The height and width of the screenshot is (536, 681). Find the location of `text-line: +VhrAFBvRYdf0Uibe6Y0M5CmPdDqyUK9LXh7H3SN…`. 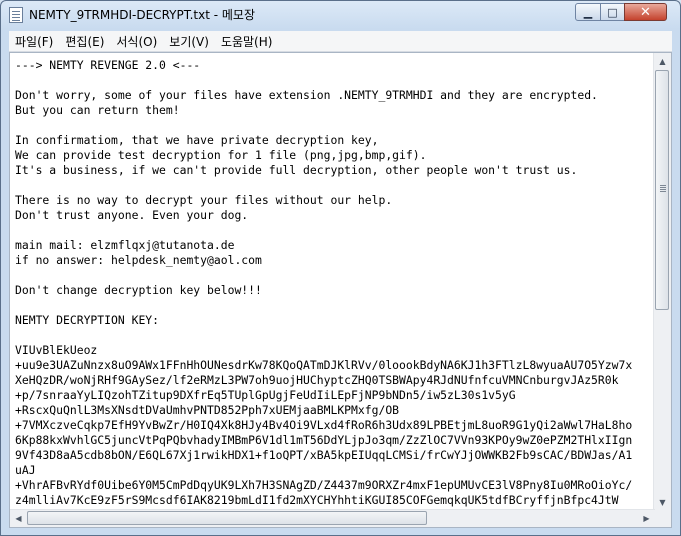

text-line: +VhrAFBvRYdf0Uibe6Y0M5CmPdDqyUK9LXh7H3SN… is located at coordinates (324, 485).